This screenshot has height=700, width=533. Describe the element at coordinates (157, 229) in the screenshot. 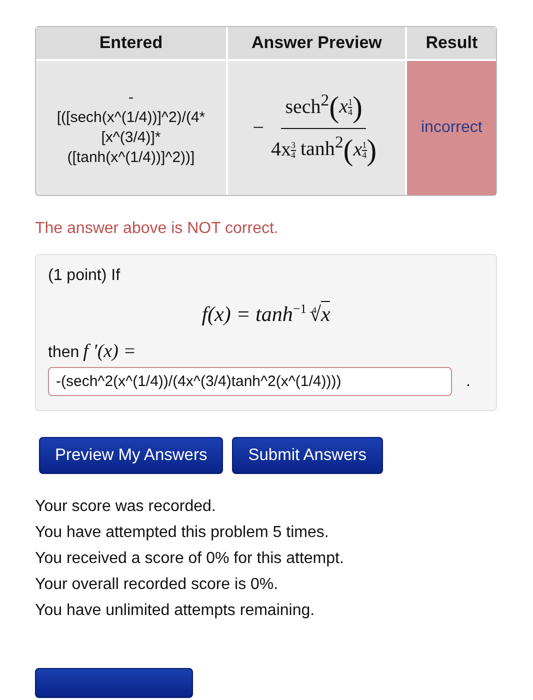

I see `error-message: The answer above is NOT correct.` at that location.